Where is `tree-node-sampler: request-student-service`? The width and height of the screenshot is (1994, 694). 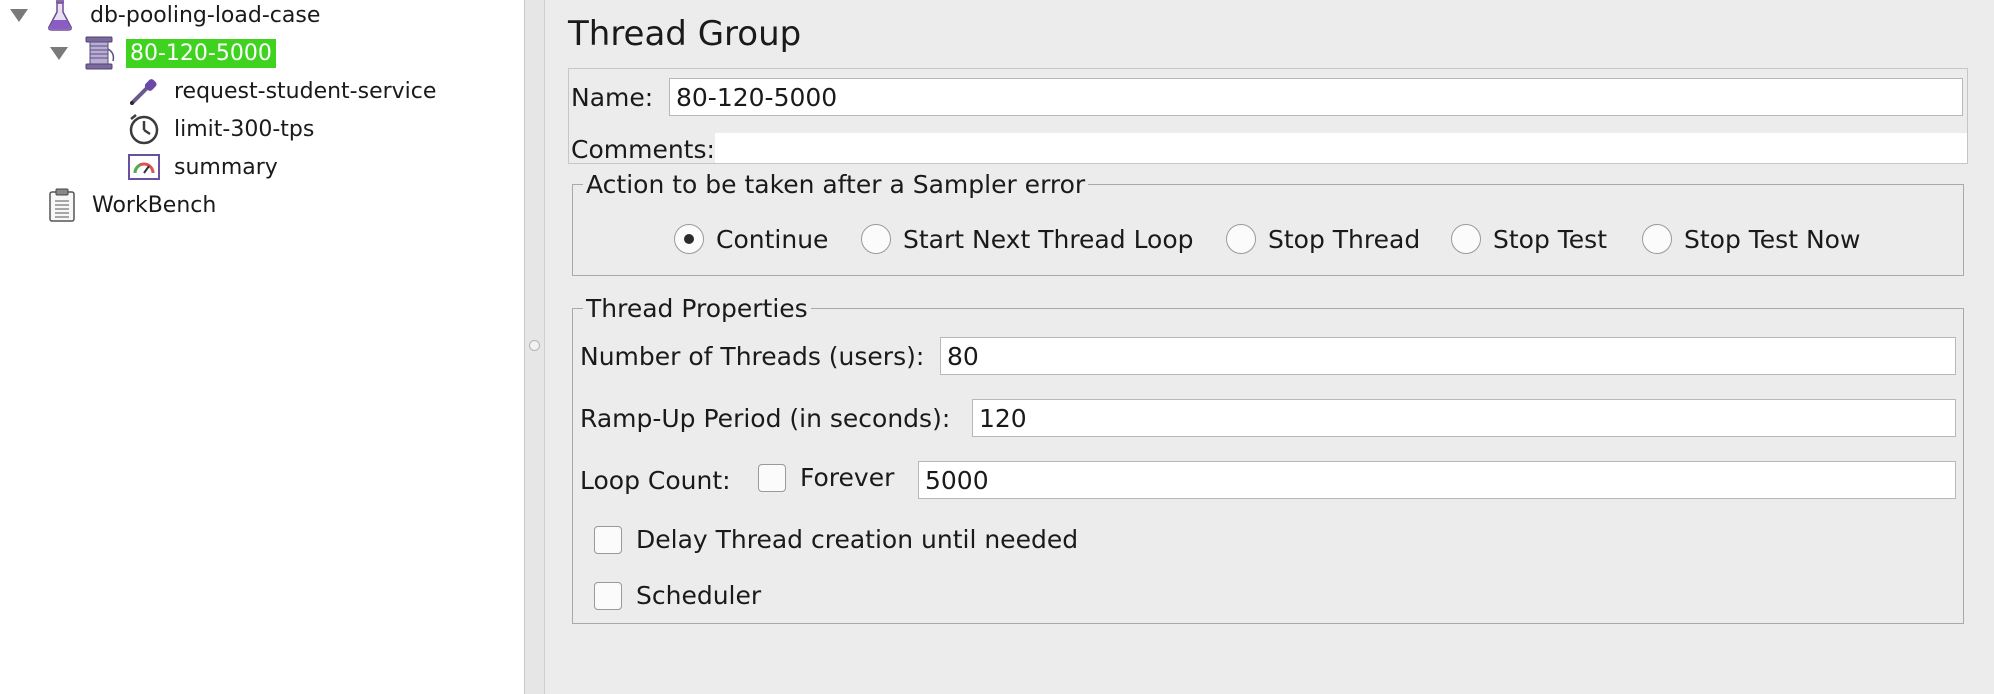 tree-node-sampler: request-student-service is located at coordinates (283, 91).